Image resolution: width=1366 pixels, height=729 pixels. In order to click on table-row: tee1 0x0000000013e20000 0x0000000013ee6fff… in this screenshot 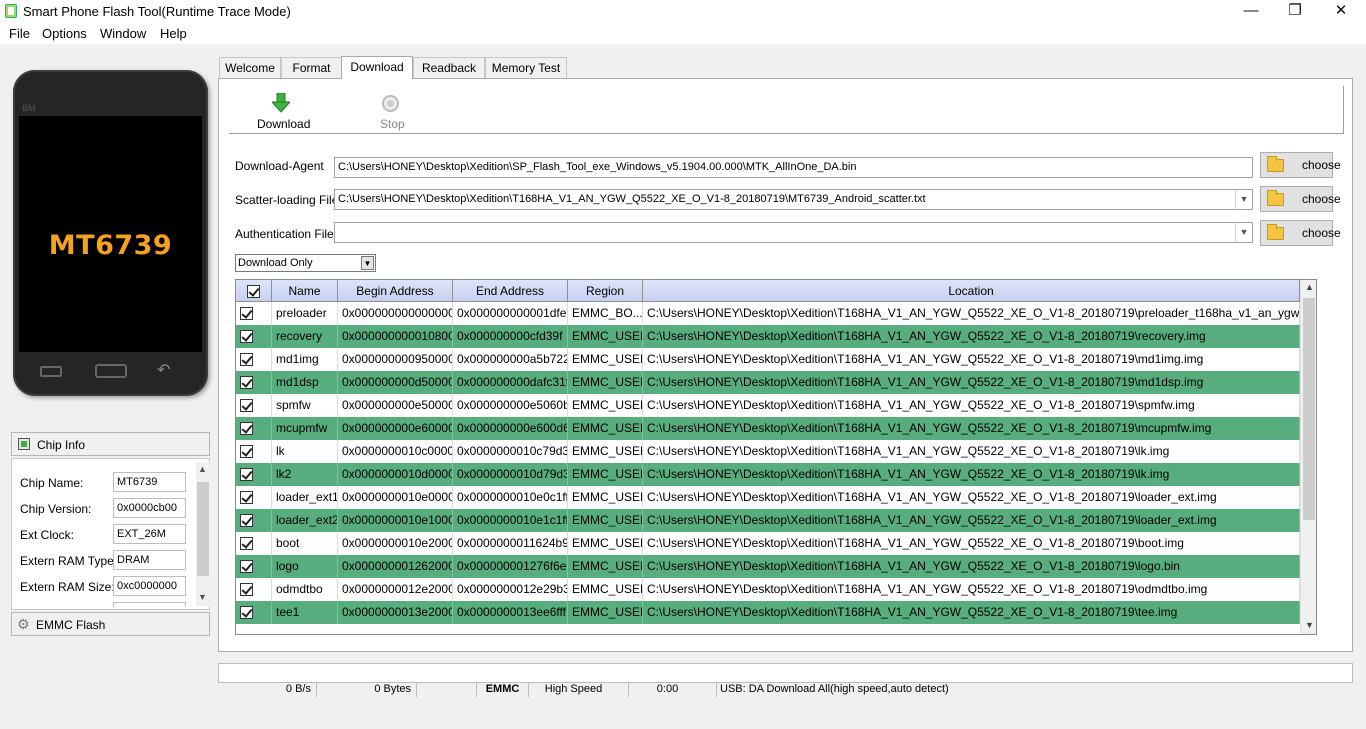, I will do `click(768, 612)`.